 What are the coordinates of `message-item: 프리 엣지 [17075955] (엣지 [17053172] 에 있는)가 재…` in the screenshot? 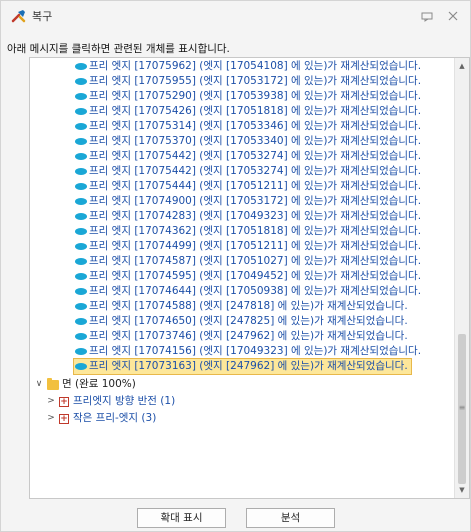 It's located at (247, 81).